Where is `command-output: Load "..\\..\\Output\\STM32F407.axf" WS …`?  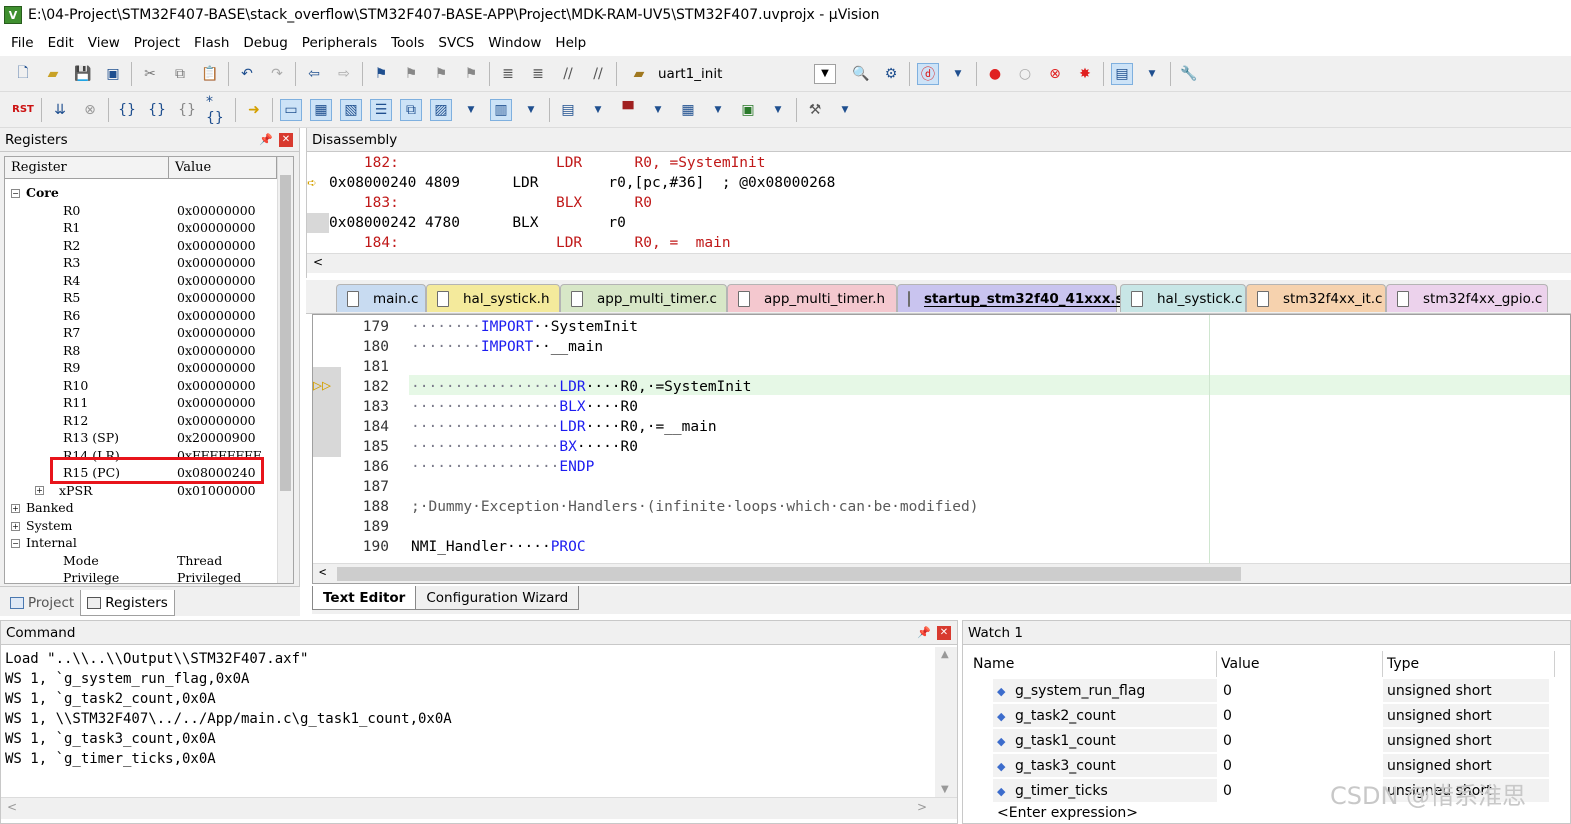
command-output: Load "..\\..\\Output\\STM32F407.axf" WS … is located at coordinates (468, 722).